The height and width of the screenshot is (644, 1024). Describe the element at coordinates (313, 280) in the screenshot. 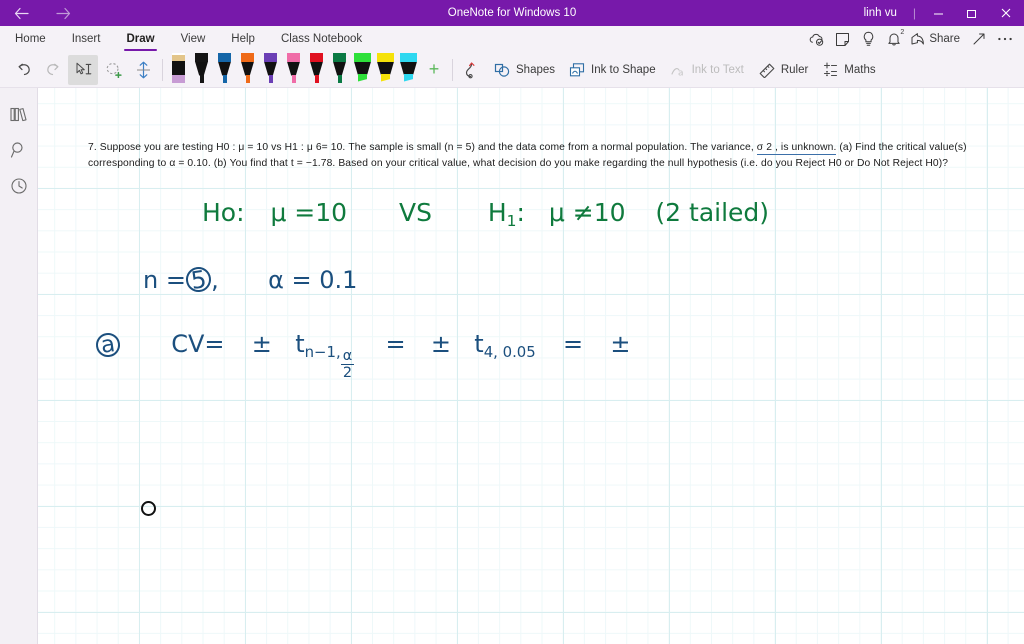

I see `ink-alpha-value: α = 0.1` at that location.